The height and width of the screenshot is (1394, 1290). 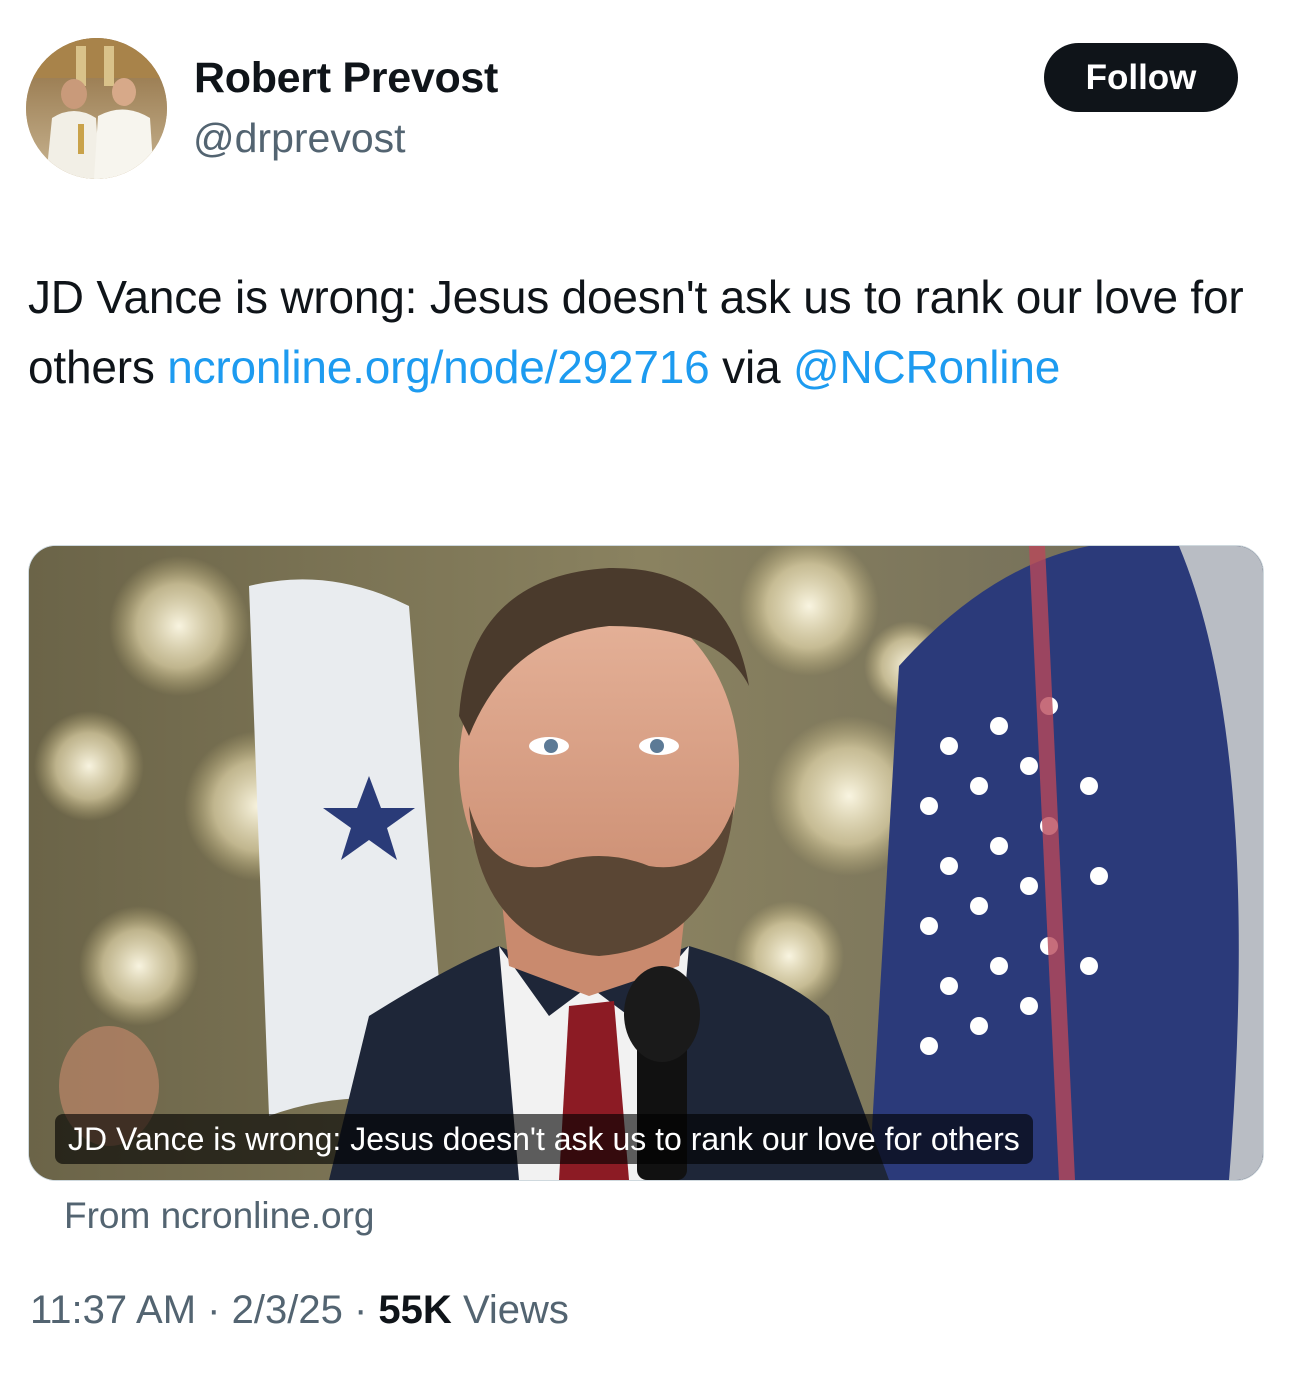 I want to click on views-count: 55K, so click(x=415, y=1310).